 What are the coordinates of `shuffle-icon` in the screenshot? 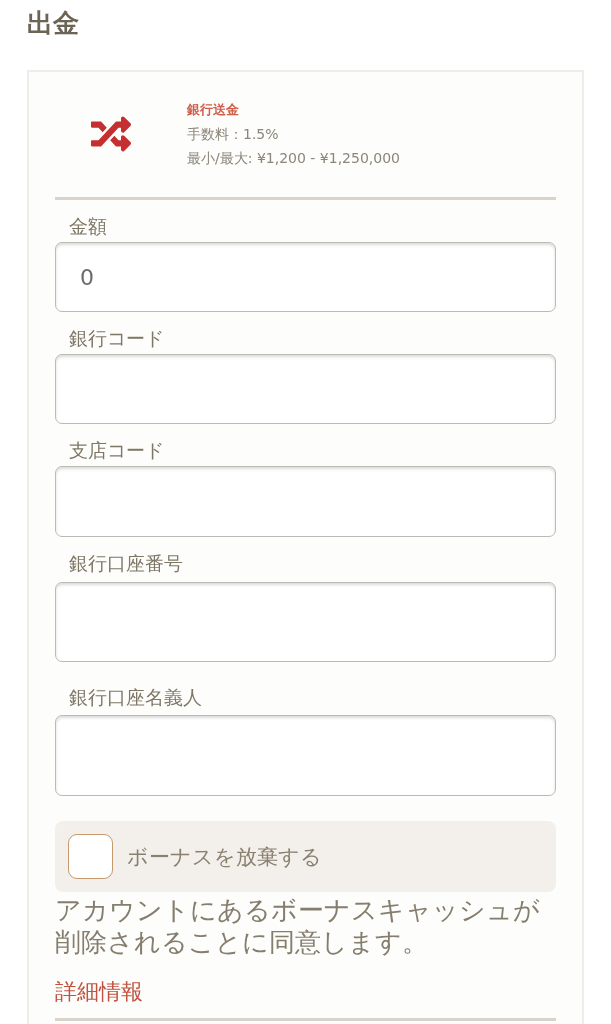 It's located at (111, 134).